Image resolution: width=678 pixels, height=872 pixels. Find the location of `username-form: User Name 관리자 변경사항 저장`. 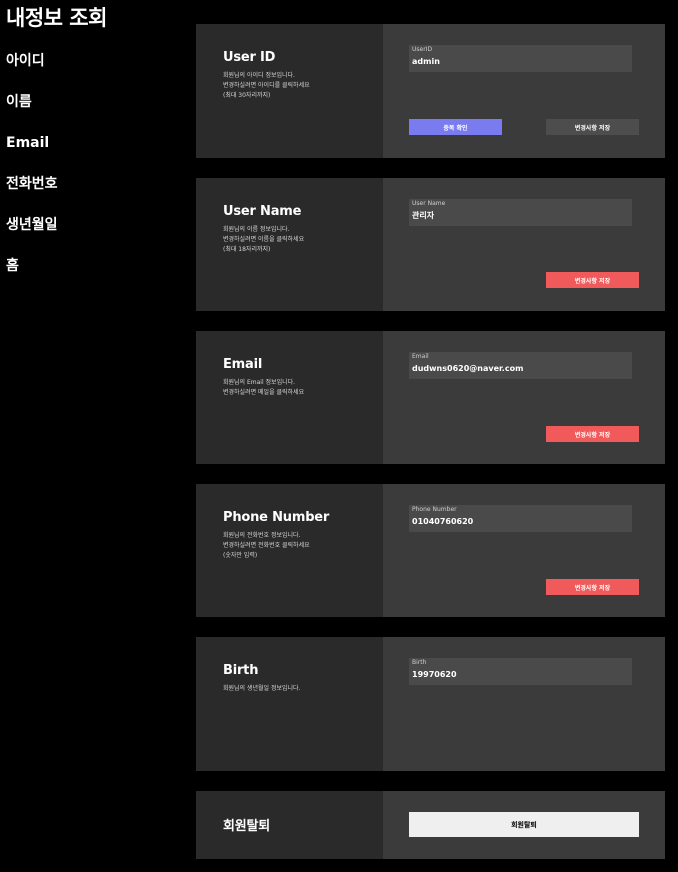

username-form: User Name 관리자 변경사항 저장 is located at coordinates (524, 244).